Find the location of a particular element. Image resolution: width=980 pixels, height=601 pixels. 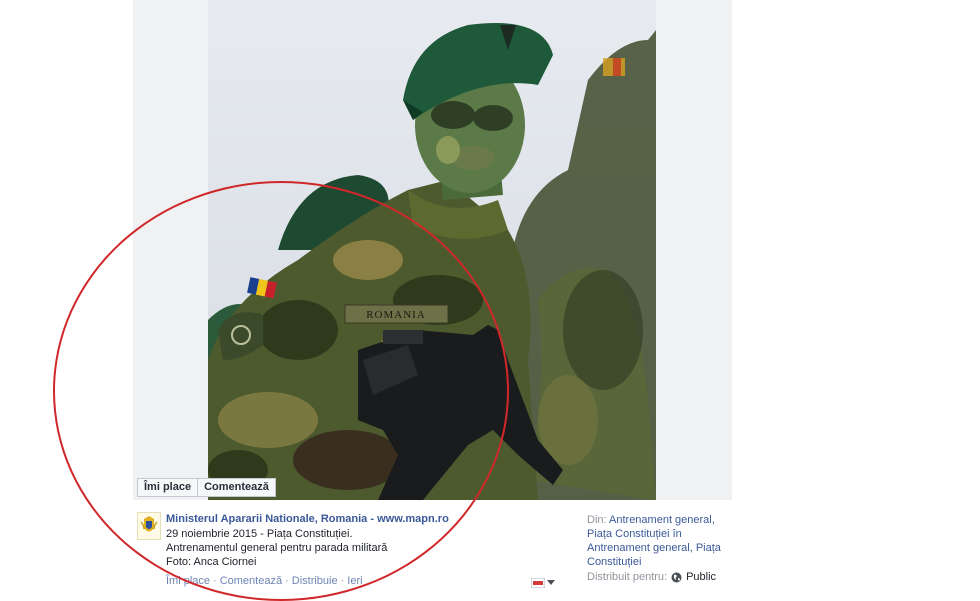

timestamp-link: Ieri is located at coordinates (354, 581).